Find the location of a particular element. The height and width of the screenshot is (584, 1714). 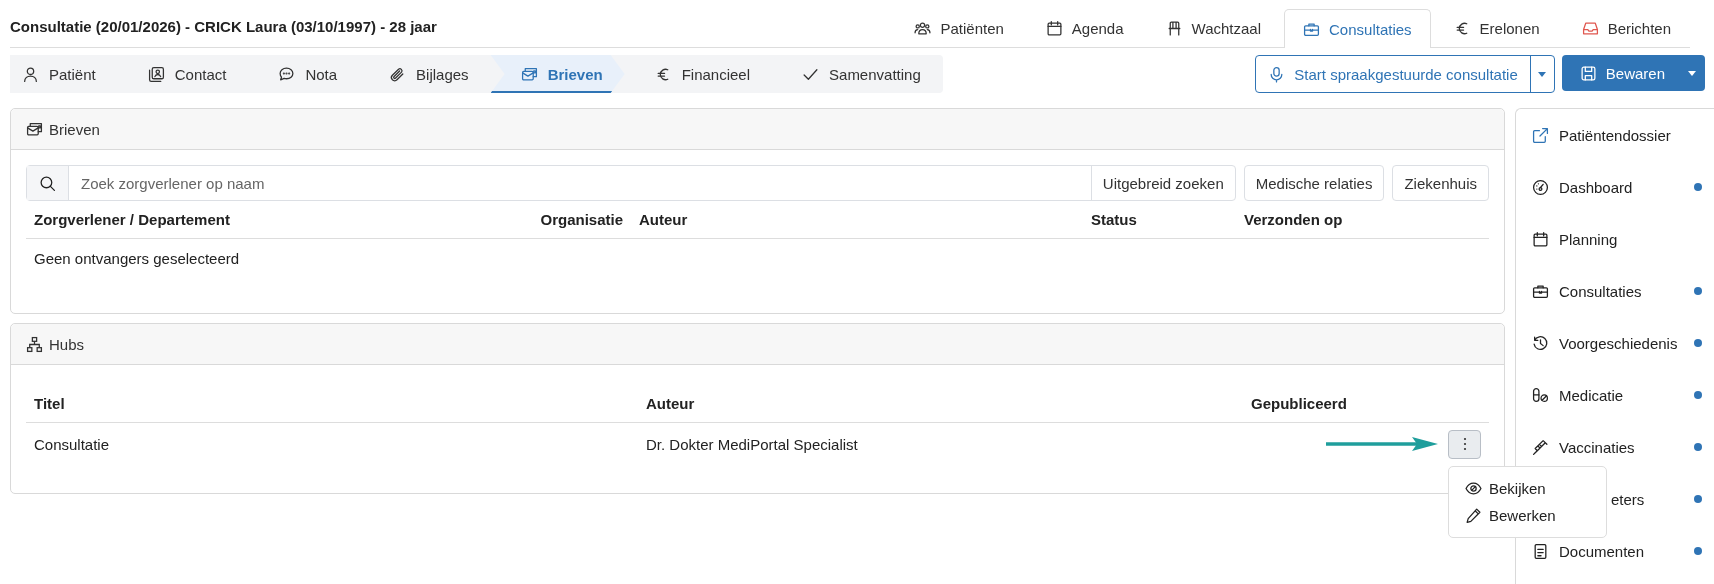

sidebar-item: Patiëntendossier is located at coordinates (1615, 135).